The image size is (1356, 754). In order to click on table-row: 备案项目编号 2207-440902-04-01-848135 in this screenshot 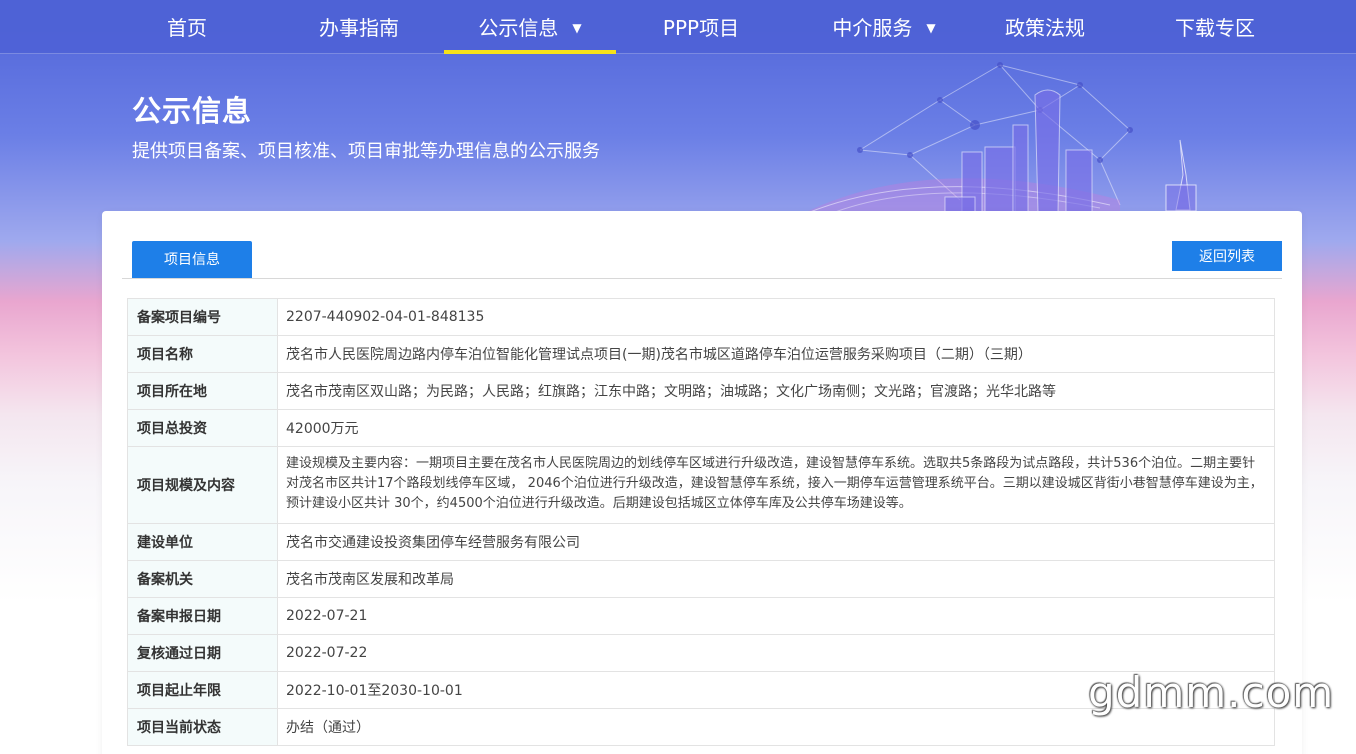, I will do `click(701, 317)`.